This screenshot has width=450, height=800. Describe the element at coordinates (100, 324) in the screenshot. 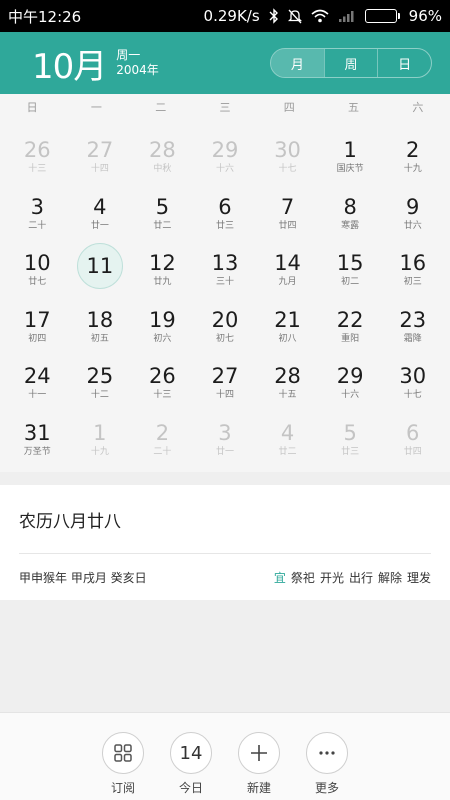

I see `day-cell: 18 初五` at that location.